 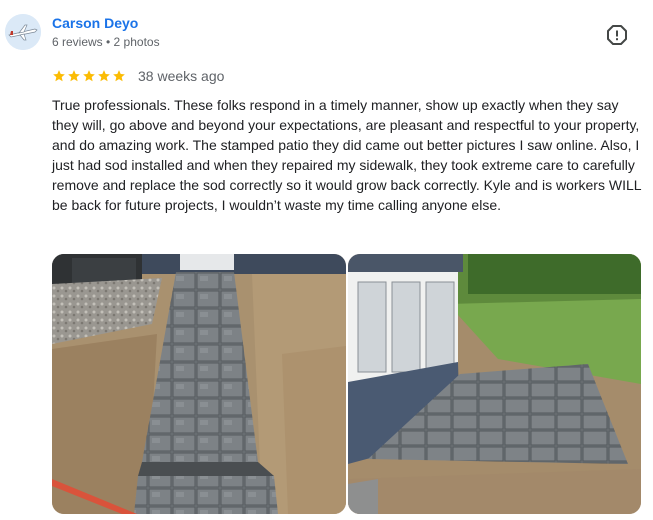 I want to click on reviewer-avatar, so click(x=23, y=32).